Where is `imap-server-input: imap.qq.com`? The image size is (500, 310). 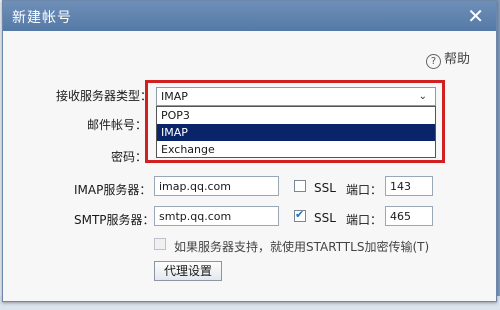 imap-server-input: imap.qq.com is located at coordinates (216, 186).